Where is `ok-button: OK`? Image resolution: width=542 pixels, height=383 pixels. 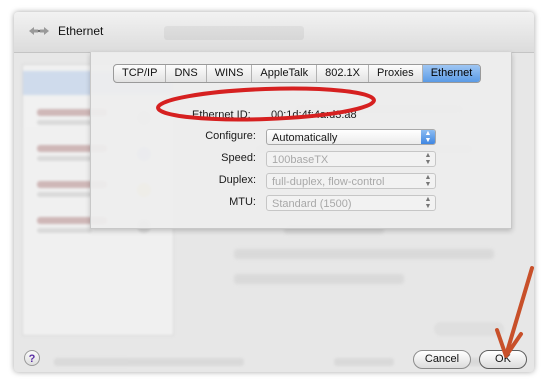 ok-button: OK is located at coordinates (503, 359).